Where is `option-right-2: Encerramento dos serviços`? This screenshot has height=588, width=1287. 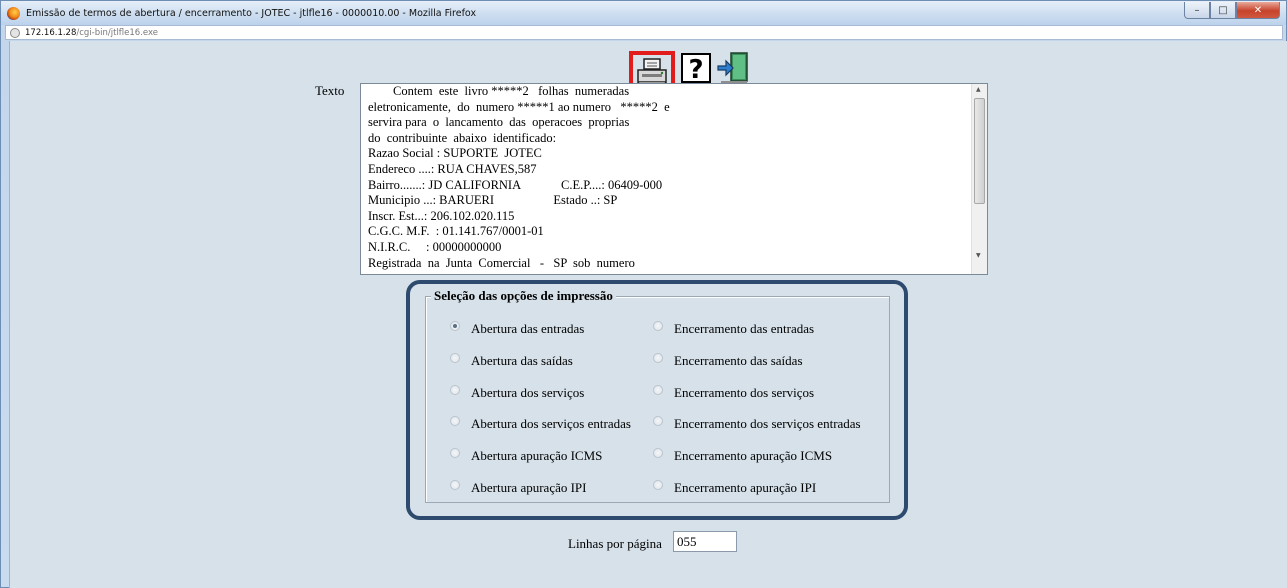 option-right-2: Encerramento dos serviços is located at coordinates (733, 393).